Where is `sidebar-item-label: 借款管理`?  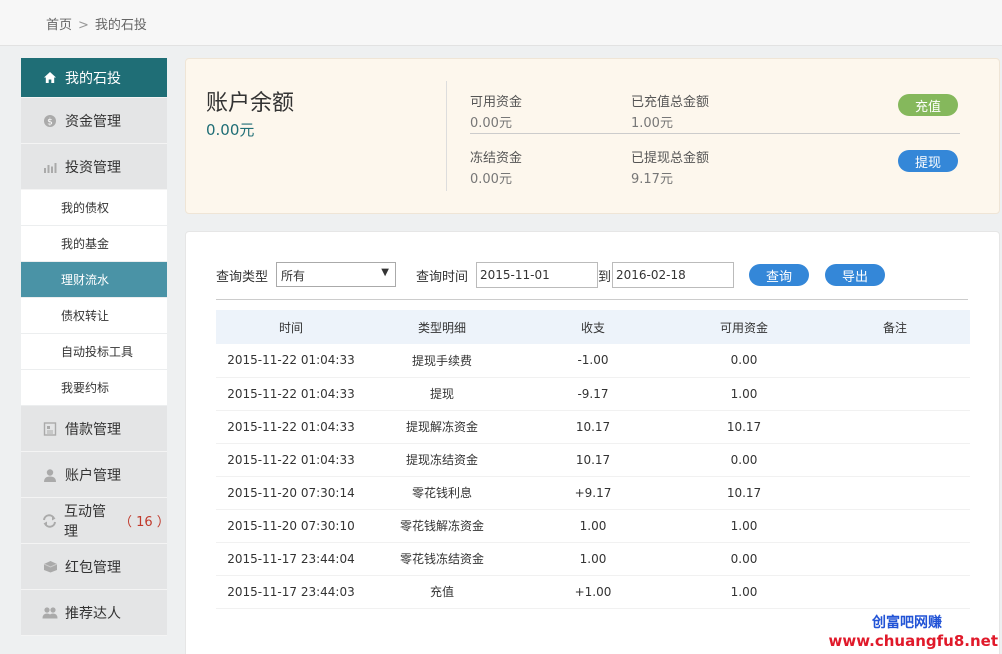 sidebar-item-label: 借款管理 is located at coordinates (93, 429).